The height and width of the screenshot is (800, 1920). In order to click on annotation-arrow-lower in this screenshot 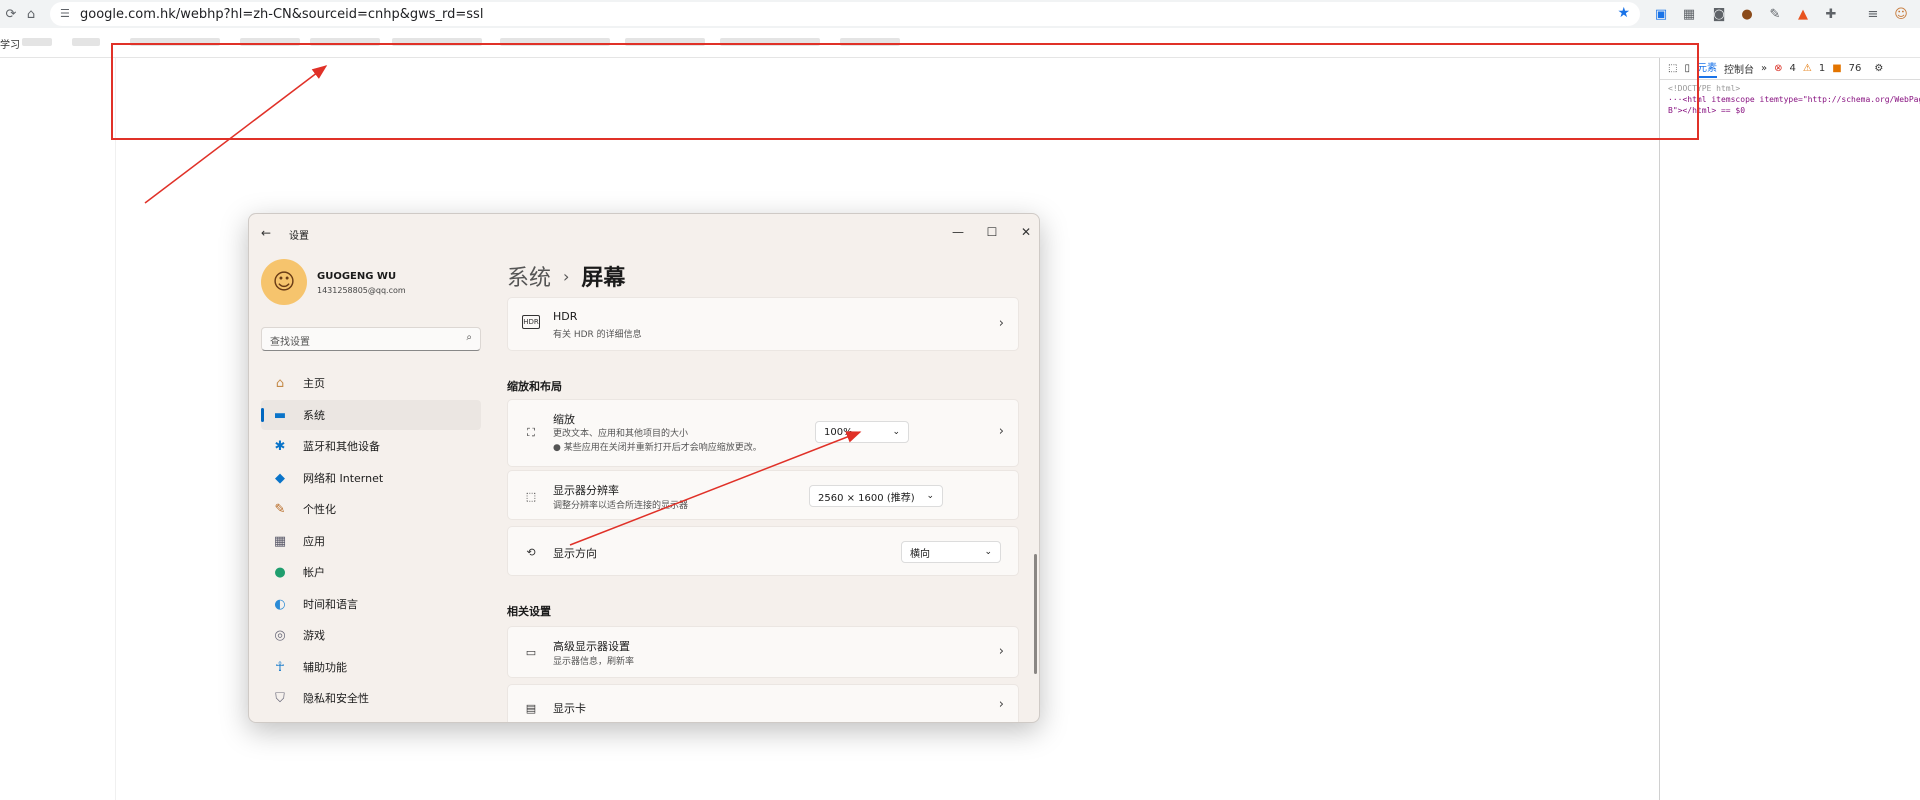, I will do `click(715, 488)`.